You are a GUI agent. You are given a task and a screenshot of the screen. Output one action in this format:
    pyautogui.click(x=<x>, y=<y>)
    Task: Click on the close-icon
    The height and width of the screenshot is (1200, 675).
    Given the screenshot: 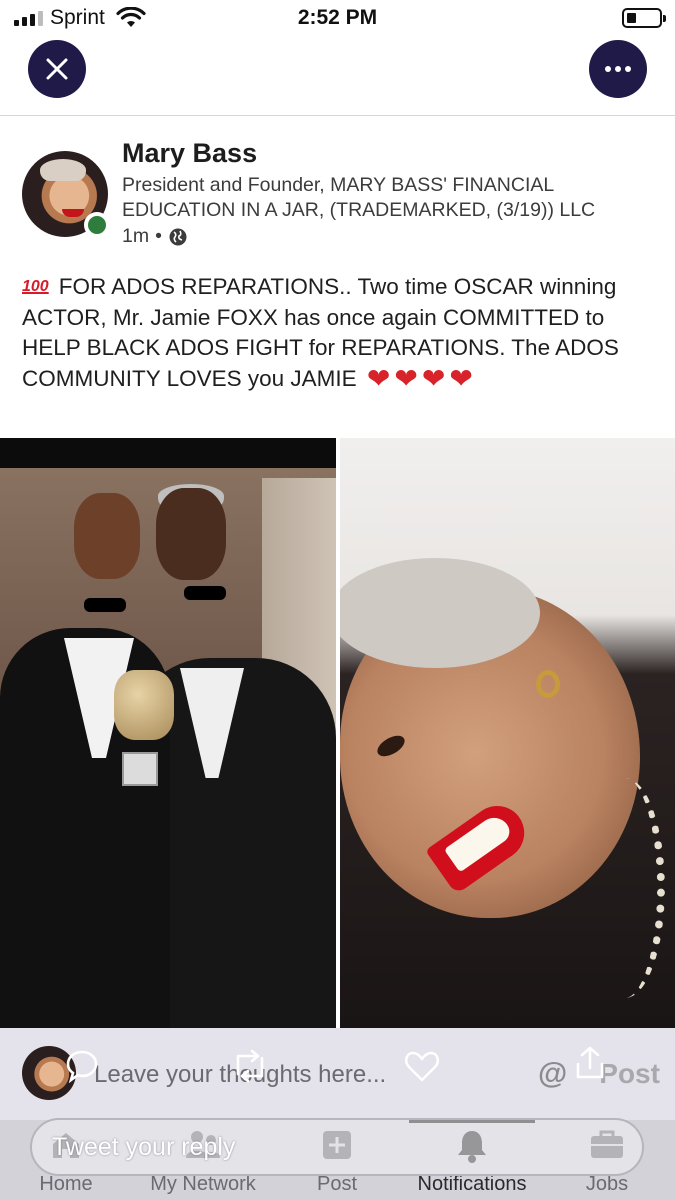 What is the action you would take?
    pyautogui.click(x=57, y=69)
    